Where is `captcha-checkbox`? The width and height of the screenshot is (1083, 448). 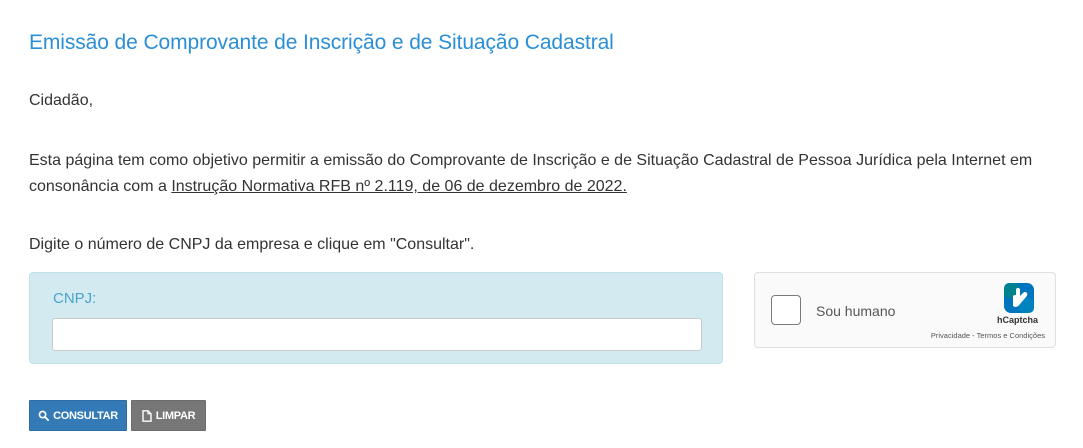
captcha-checkbox is located at coordinates (786, 310).